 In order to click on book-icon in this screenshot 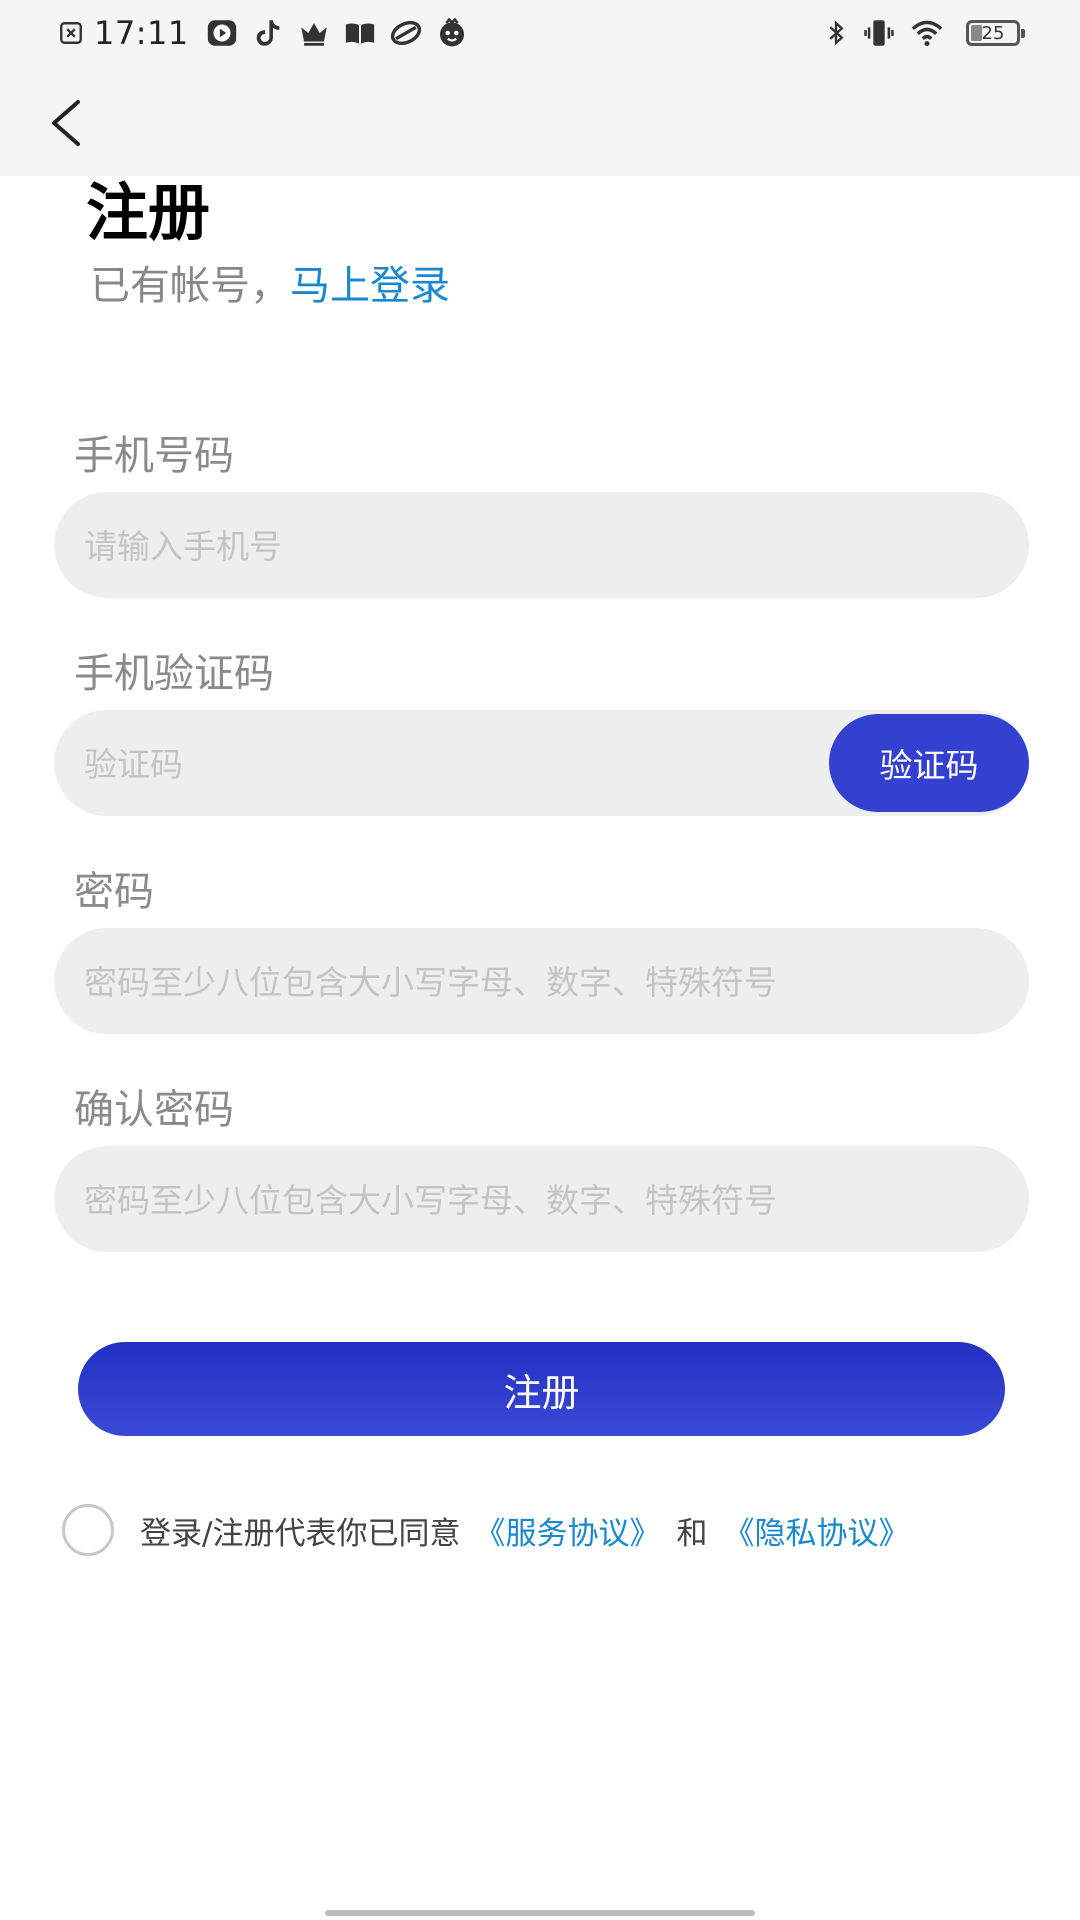, I will do `click(359, 33)`.